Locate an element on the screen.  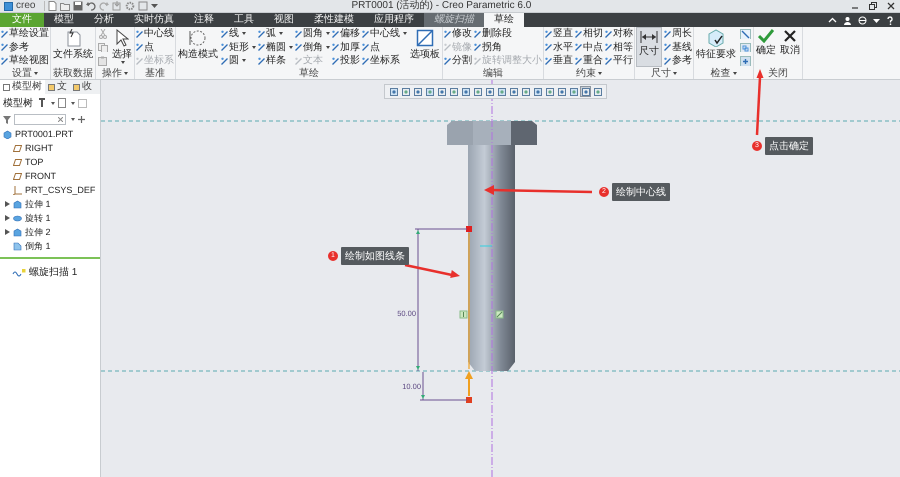
ribbon-button: 垂直 is located at coordinates (559, 61).